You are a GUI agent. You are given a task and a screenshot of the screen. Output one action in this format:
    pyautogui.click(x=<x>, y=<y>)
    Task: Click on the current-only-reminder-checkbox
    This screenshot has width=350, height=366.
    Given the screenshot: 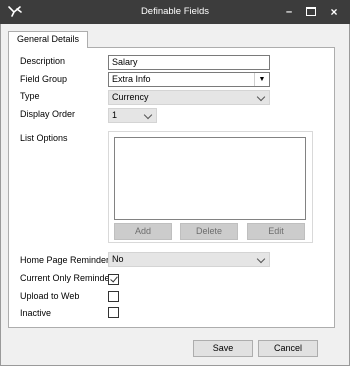 What is the action you would take?
    pyautogui.click(x=113, y=279)
    